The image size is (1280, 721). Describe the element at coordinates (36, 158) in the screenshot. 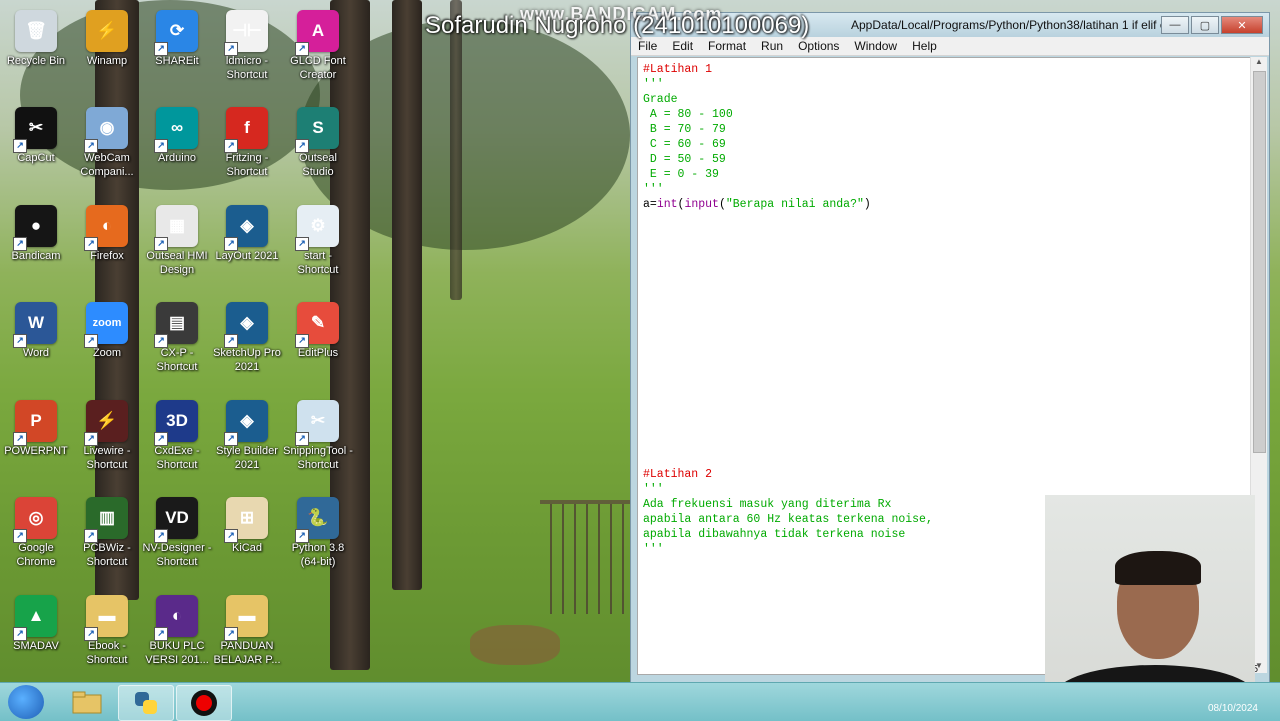

I see `desktop-icon-label: CapCut` at that location.